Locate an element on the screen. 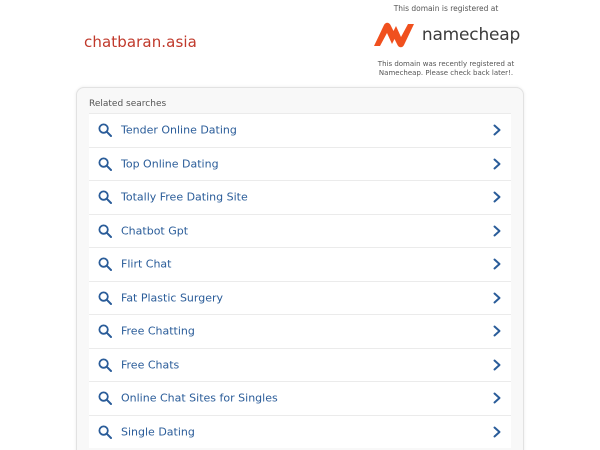 Image resolution: width=600 pixels, height=450 pixels. related-search-label: Flirt Chat is located at coordinates (146, 264).